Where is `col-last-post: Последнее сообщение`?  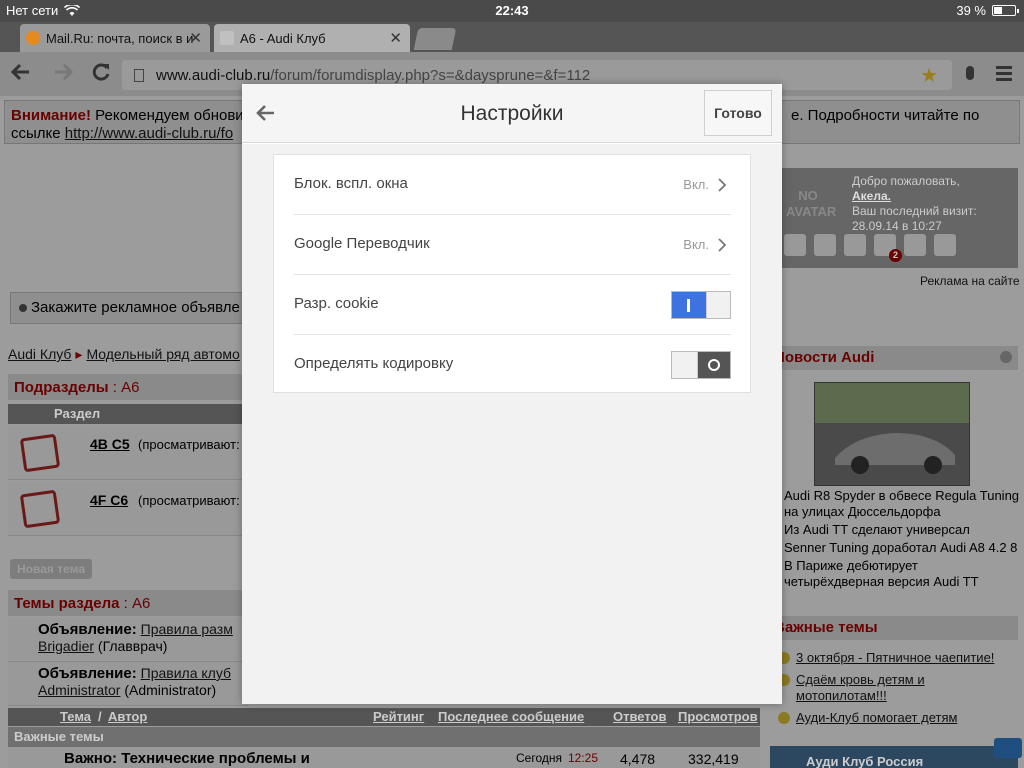
col-last-post: Последнее сообщение is located at coordinates (511, 716).